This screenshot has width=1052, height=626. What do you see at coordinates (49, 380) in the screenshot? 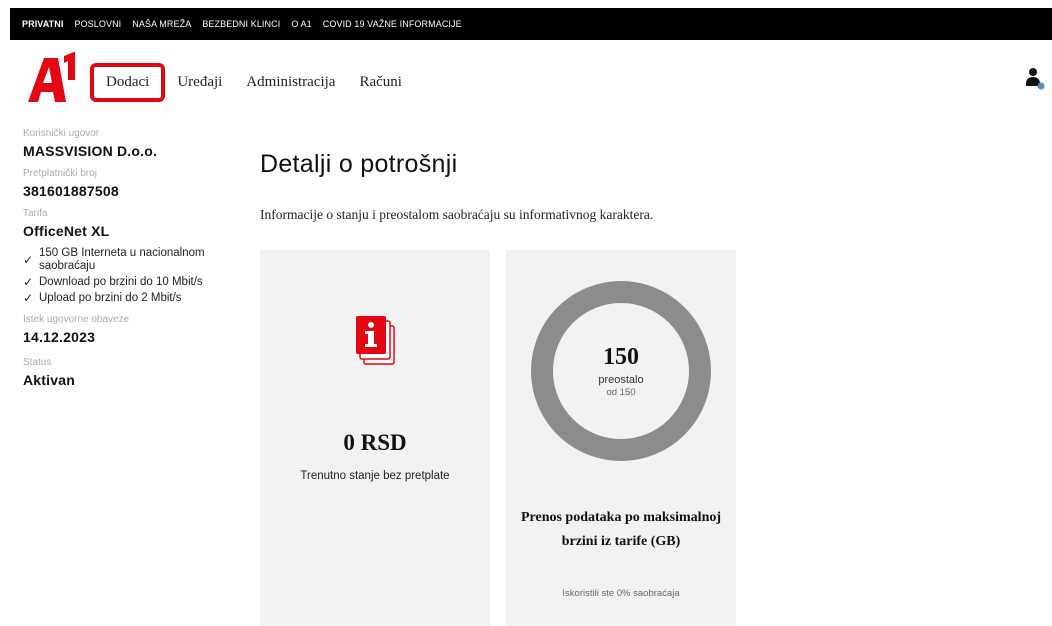
I see `status-value: Aktivan` at bounding box center [49, 380].